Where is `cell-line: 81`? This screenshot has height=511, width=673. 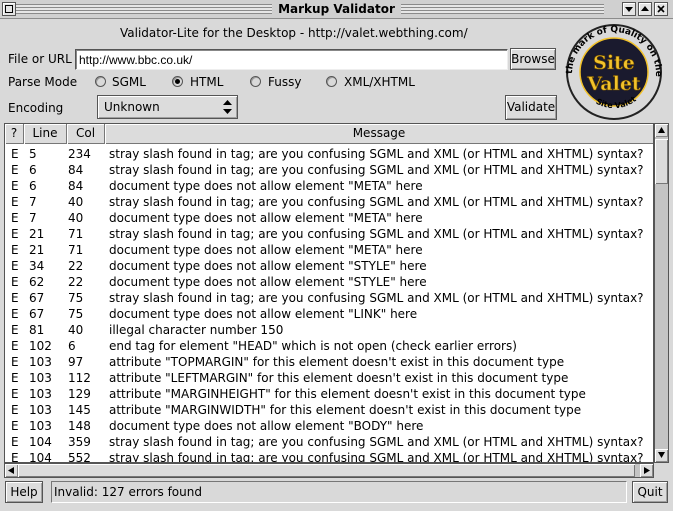
cell-line: 81 is located at coordinates (37, 330).